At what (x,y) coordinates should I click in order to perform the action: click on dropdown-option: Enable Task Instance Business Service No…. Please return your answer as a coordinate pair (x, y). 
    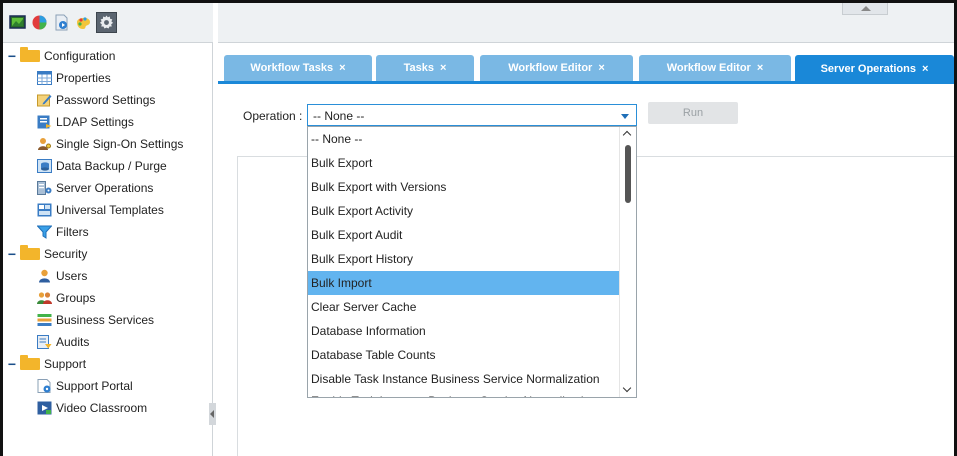
    Looking at the image, I should click on (464, 393).